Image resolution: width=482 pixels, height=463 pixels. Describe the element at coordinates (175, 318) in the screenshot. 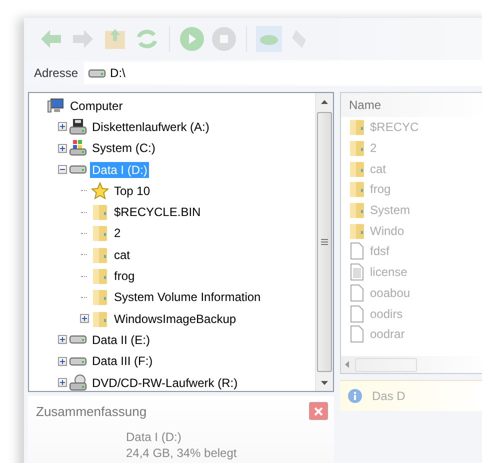

I see `tree-item: WindowsImageBackup` at that location.